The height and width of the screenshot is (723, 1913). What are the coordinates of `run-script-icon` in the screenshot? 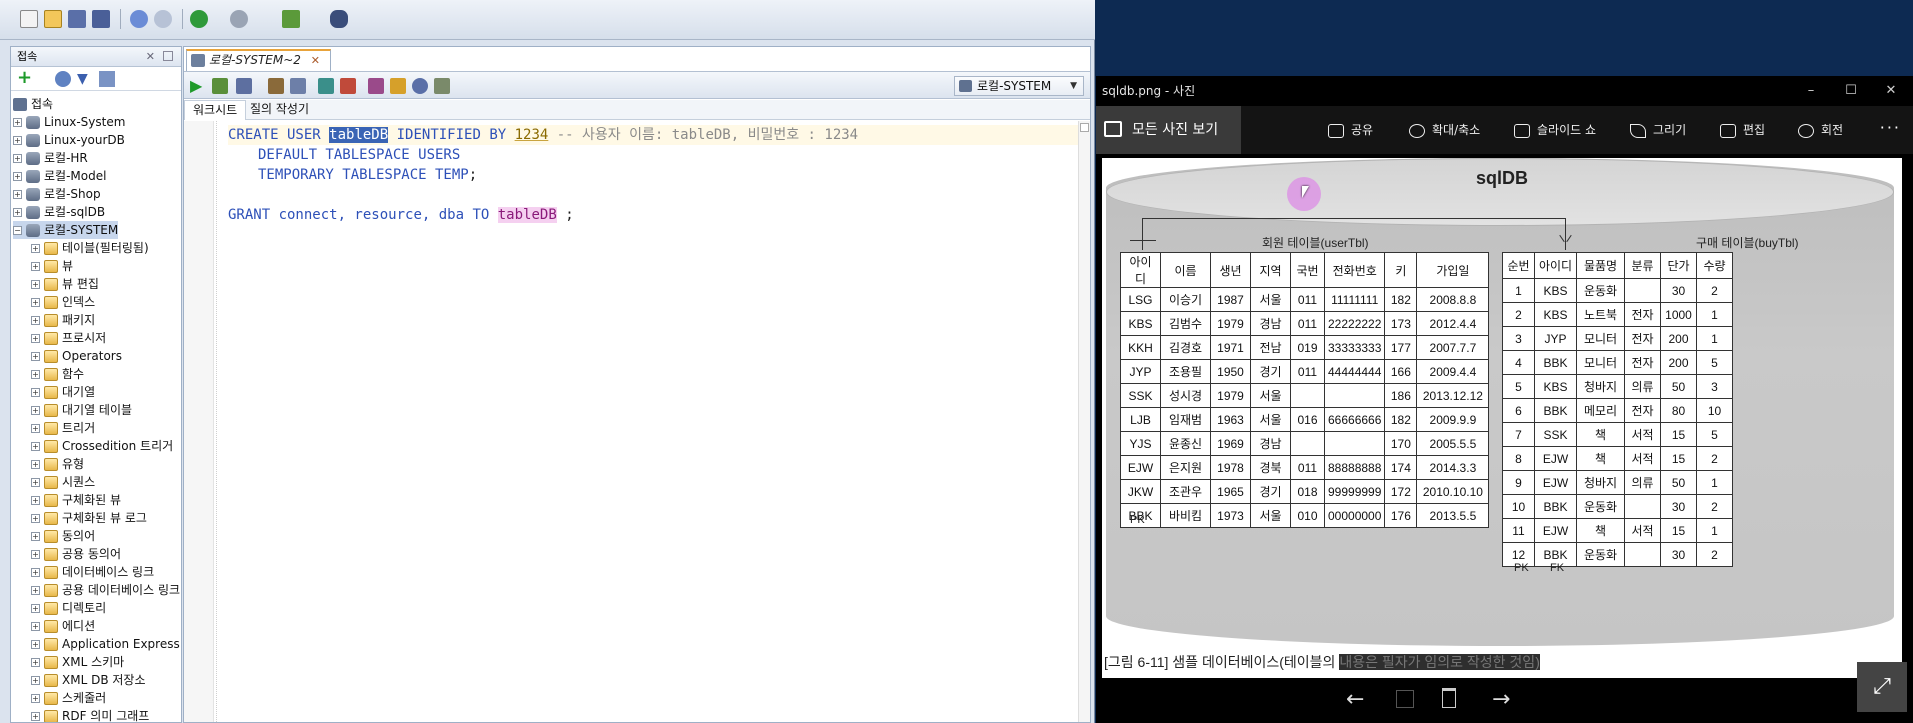 It's located at (220, 86).